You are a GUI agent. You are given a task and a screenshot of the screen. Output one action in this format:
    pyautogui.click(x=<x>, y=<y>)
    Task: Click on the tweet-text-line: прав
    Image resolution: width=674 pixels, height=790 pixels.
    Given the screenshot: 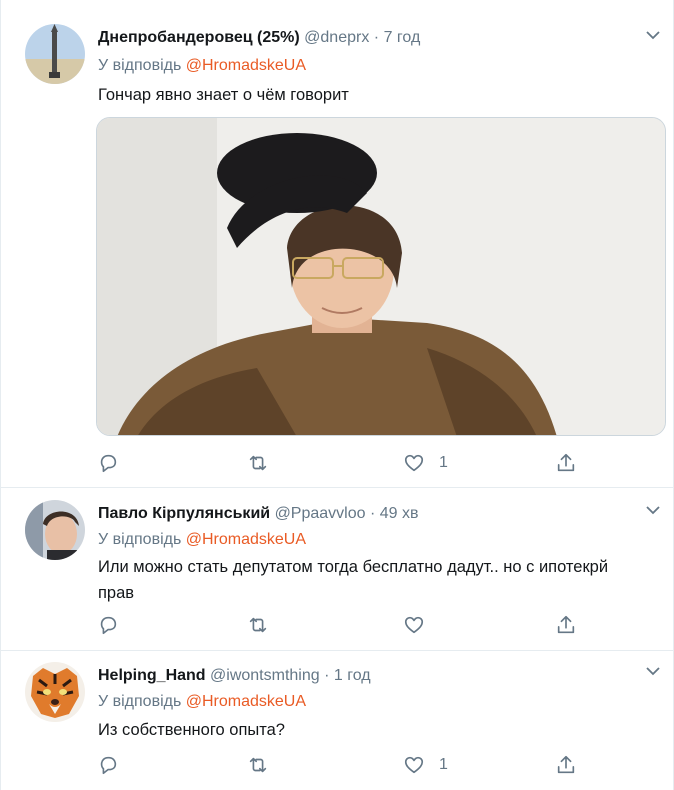 What is the action you would take?
    pyautogui.click(x=116, y=593)
    